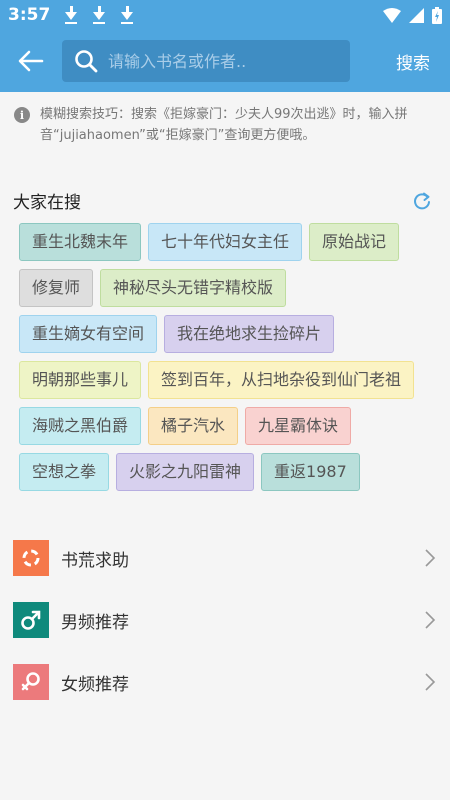 This screenshot has height=800, width=450. Describe the element at coordinates (225, 200) in the screenshot. I see `hot-search-header: 大家在搜` at that location.